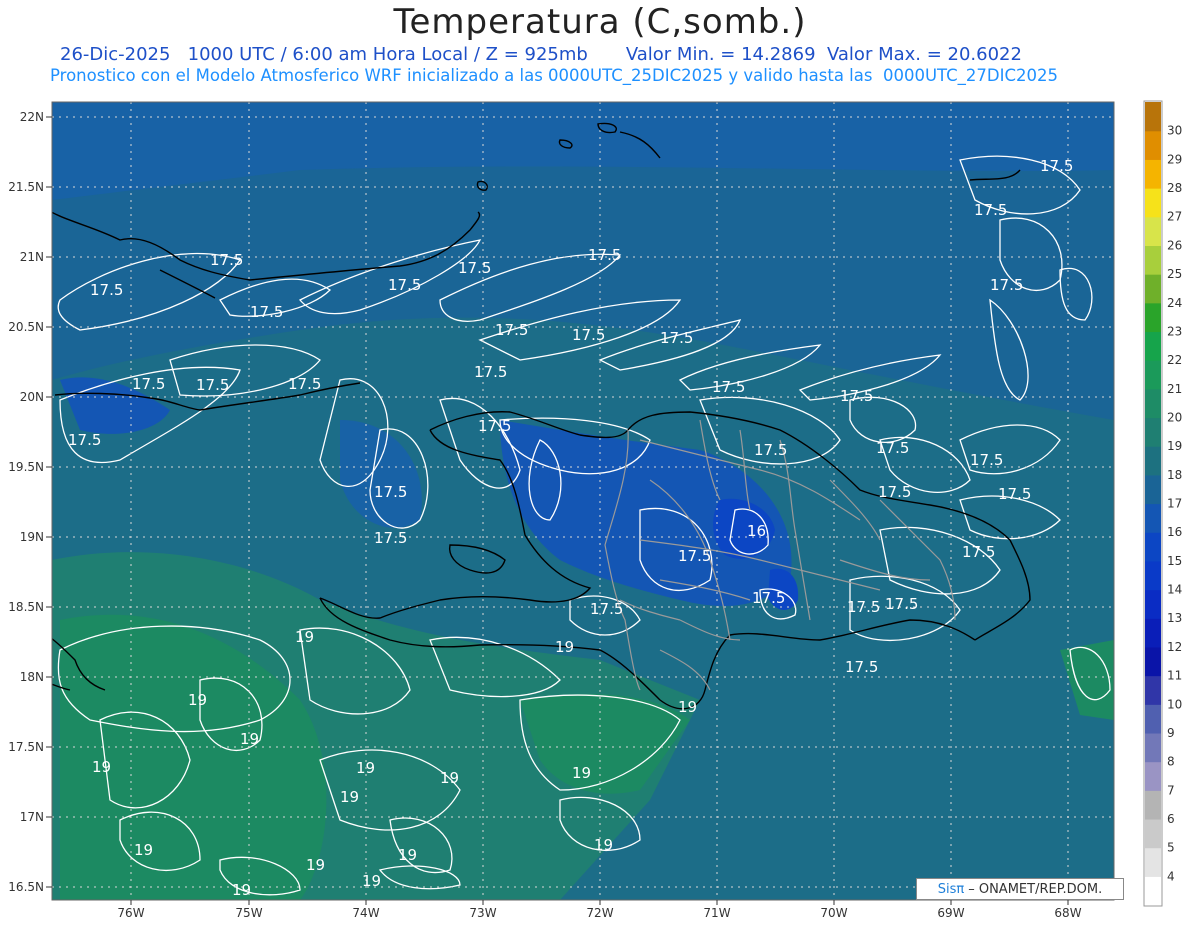 The width and height of the screenshot is (1200, 927). I want to click on colorbar-label: 27, so click(1174, 217).